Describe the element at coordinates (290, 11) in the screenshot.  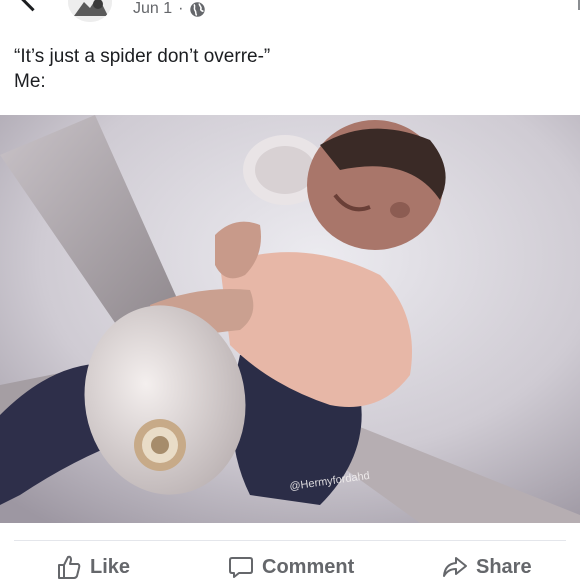
I see `post-header: Jun 1 ·` at that location.